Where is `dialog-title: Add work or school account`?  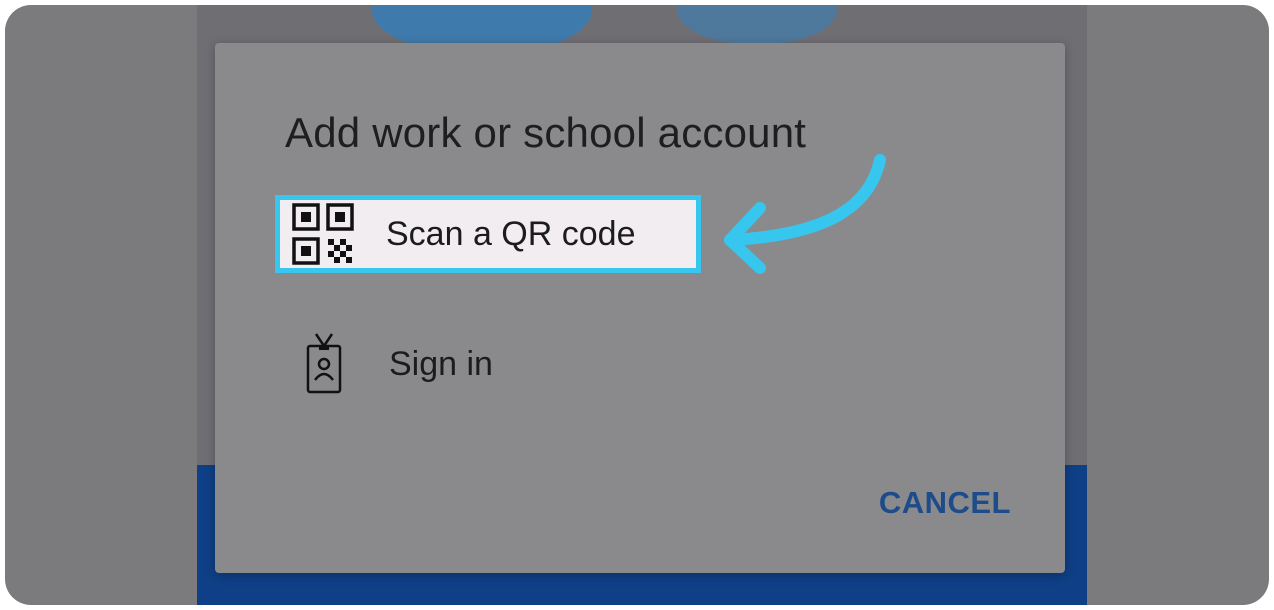
dialog-title: Add work or school account is located at coordinates (546, 132).